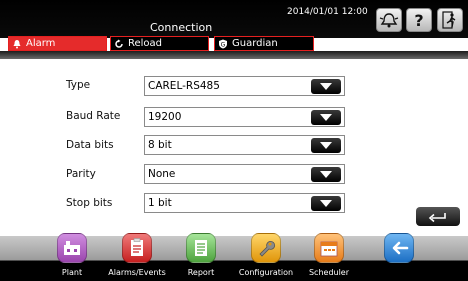 The image size is (468, 281). What do you see at coordinates (41, 43) in the screenshot?
I see `tab-alarm-label: Alarm` at bounding box center [41, 43].